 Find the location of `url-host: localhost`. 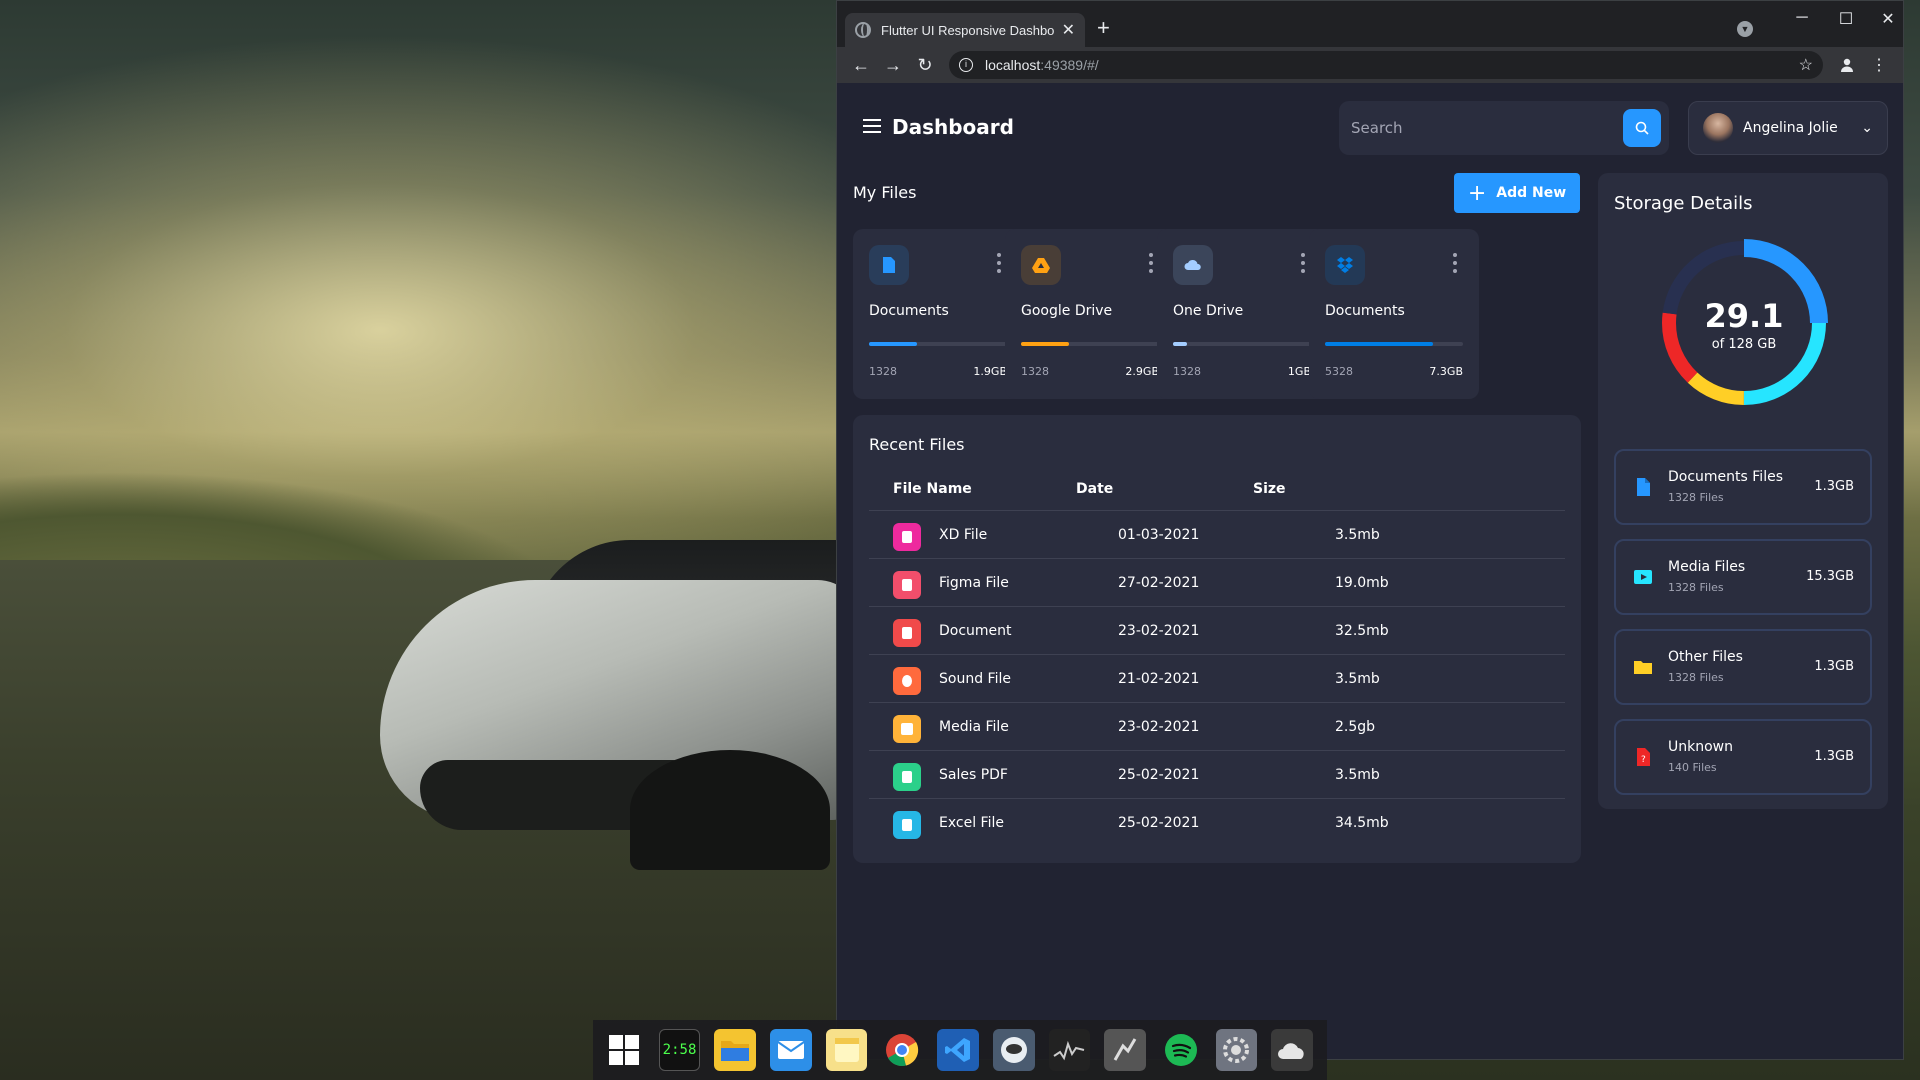

url-host: localhost is located at coordinates (1013, 65).